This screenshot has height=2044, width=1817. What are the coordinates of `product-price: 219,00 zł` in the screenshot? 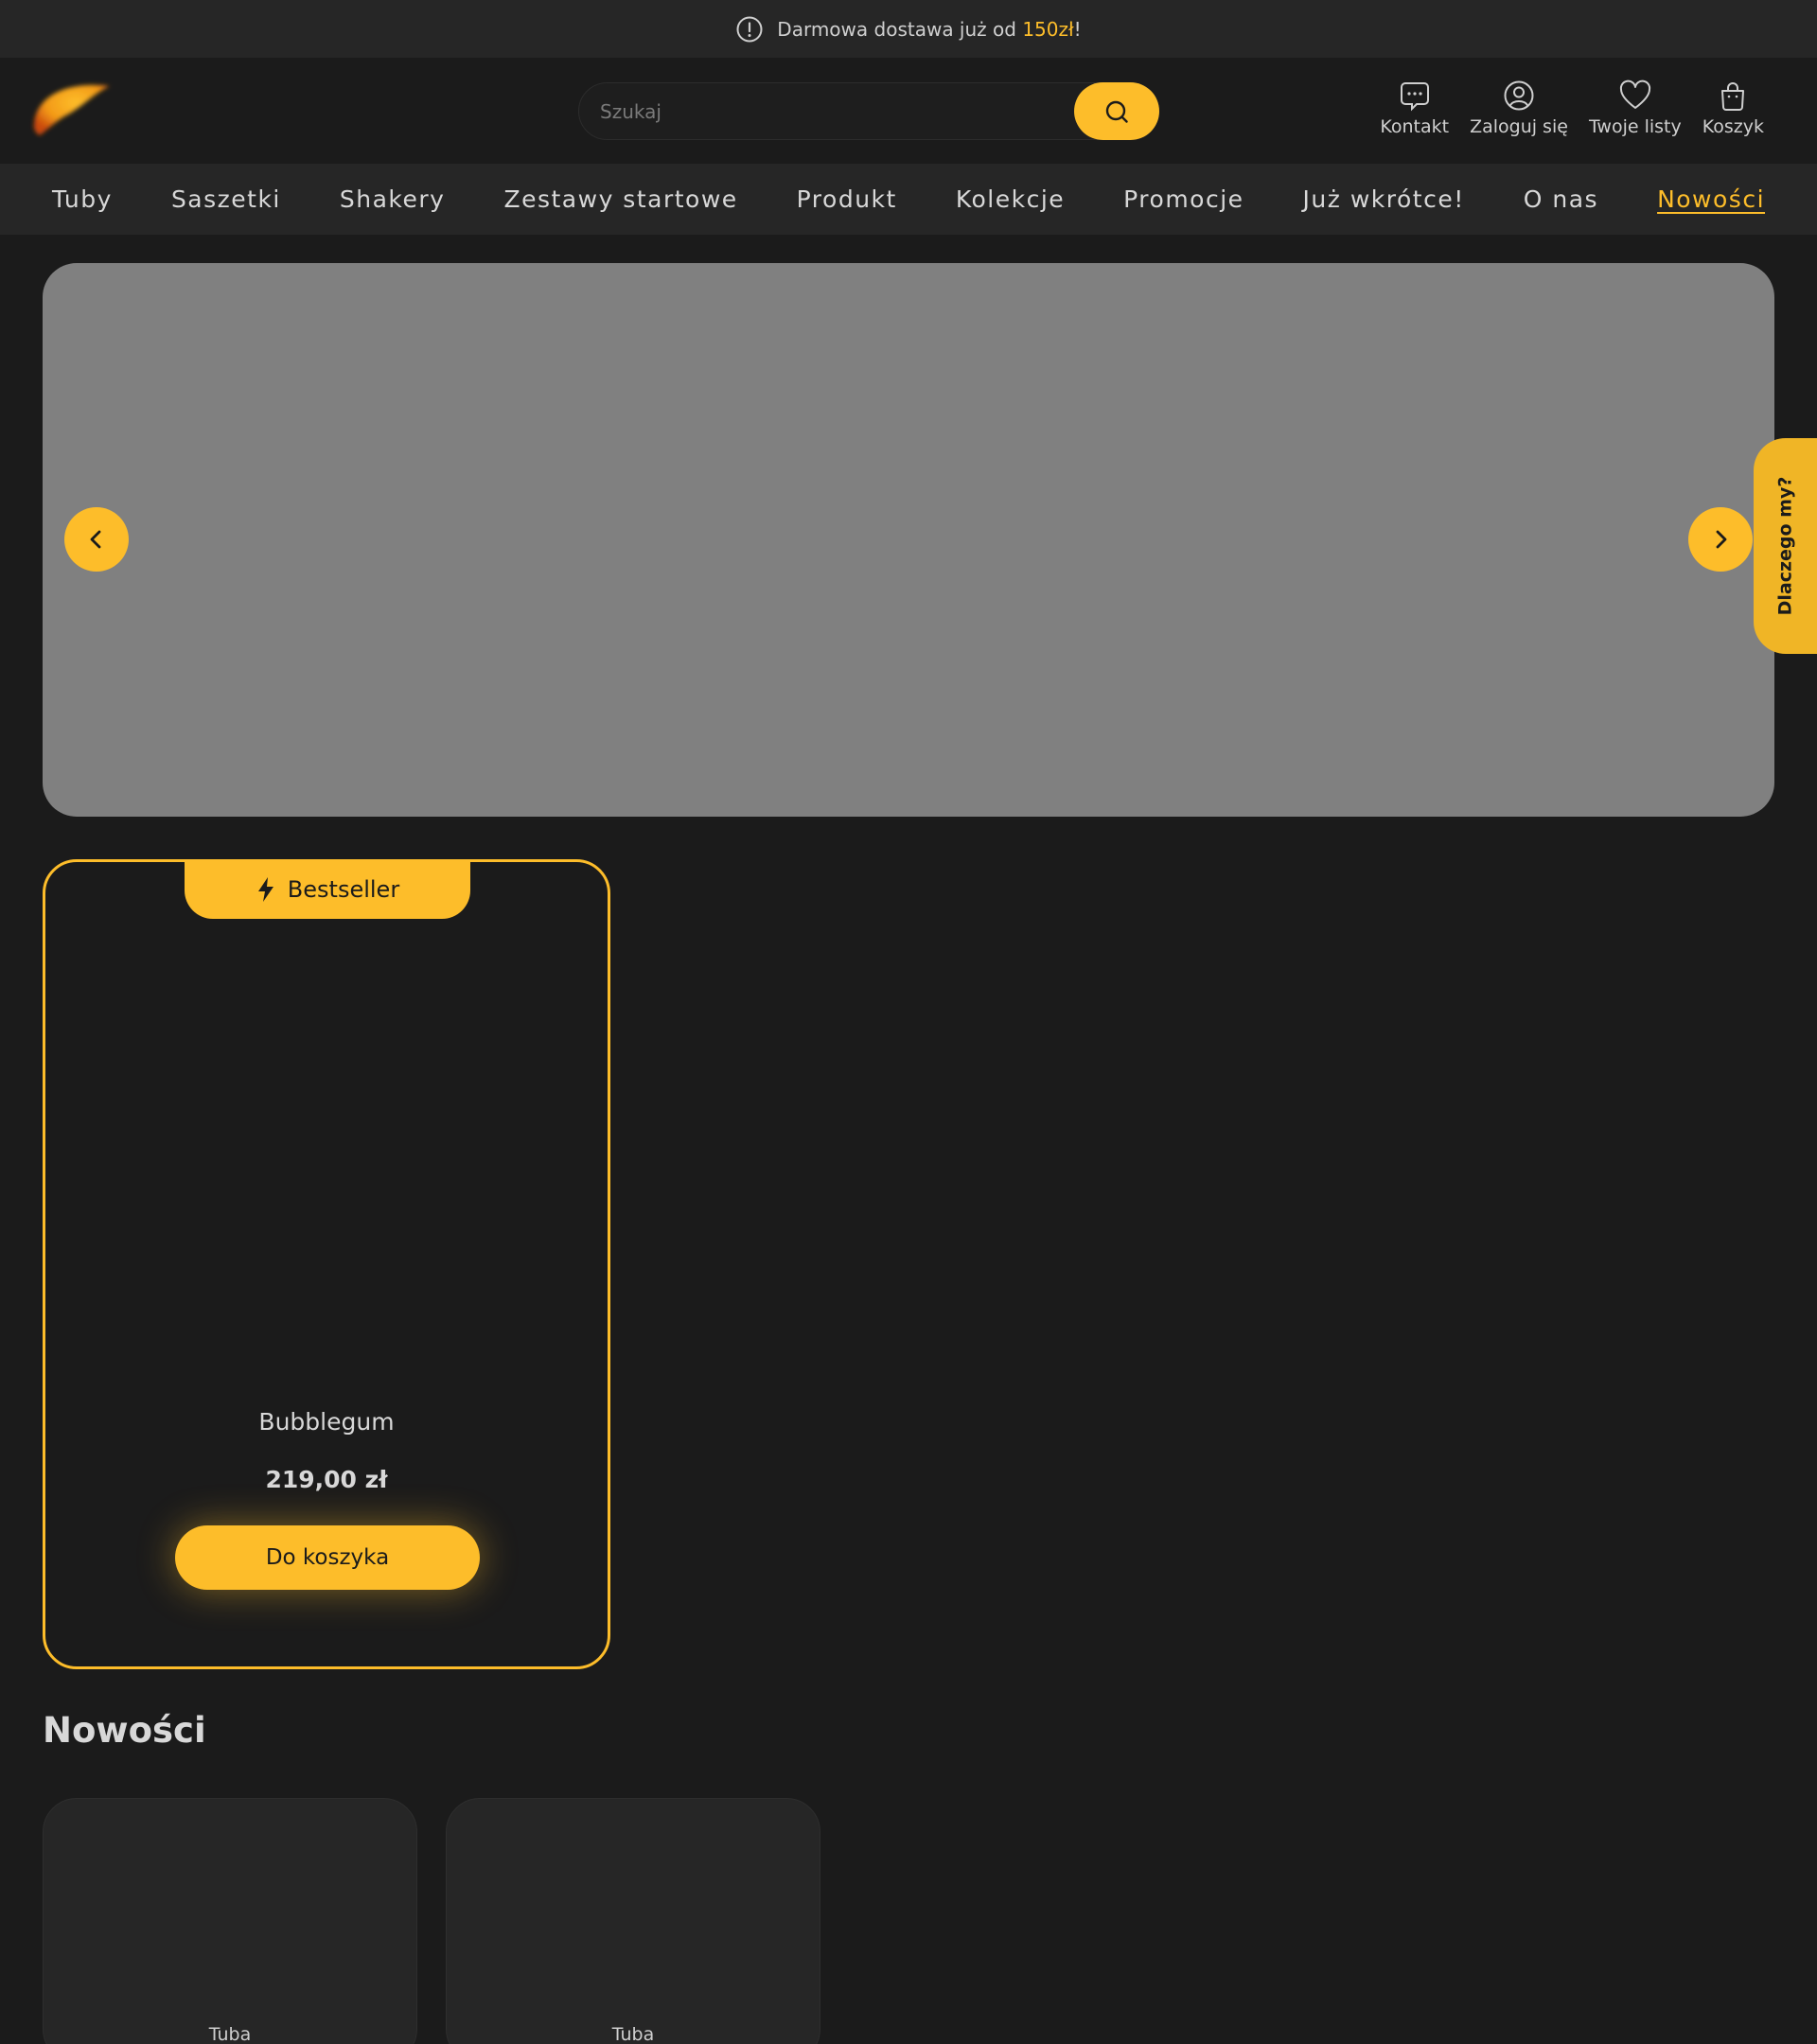 It's located at (327, 1479).